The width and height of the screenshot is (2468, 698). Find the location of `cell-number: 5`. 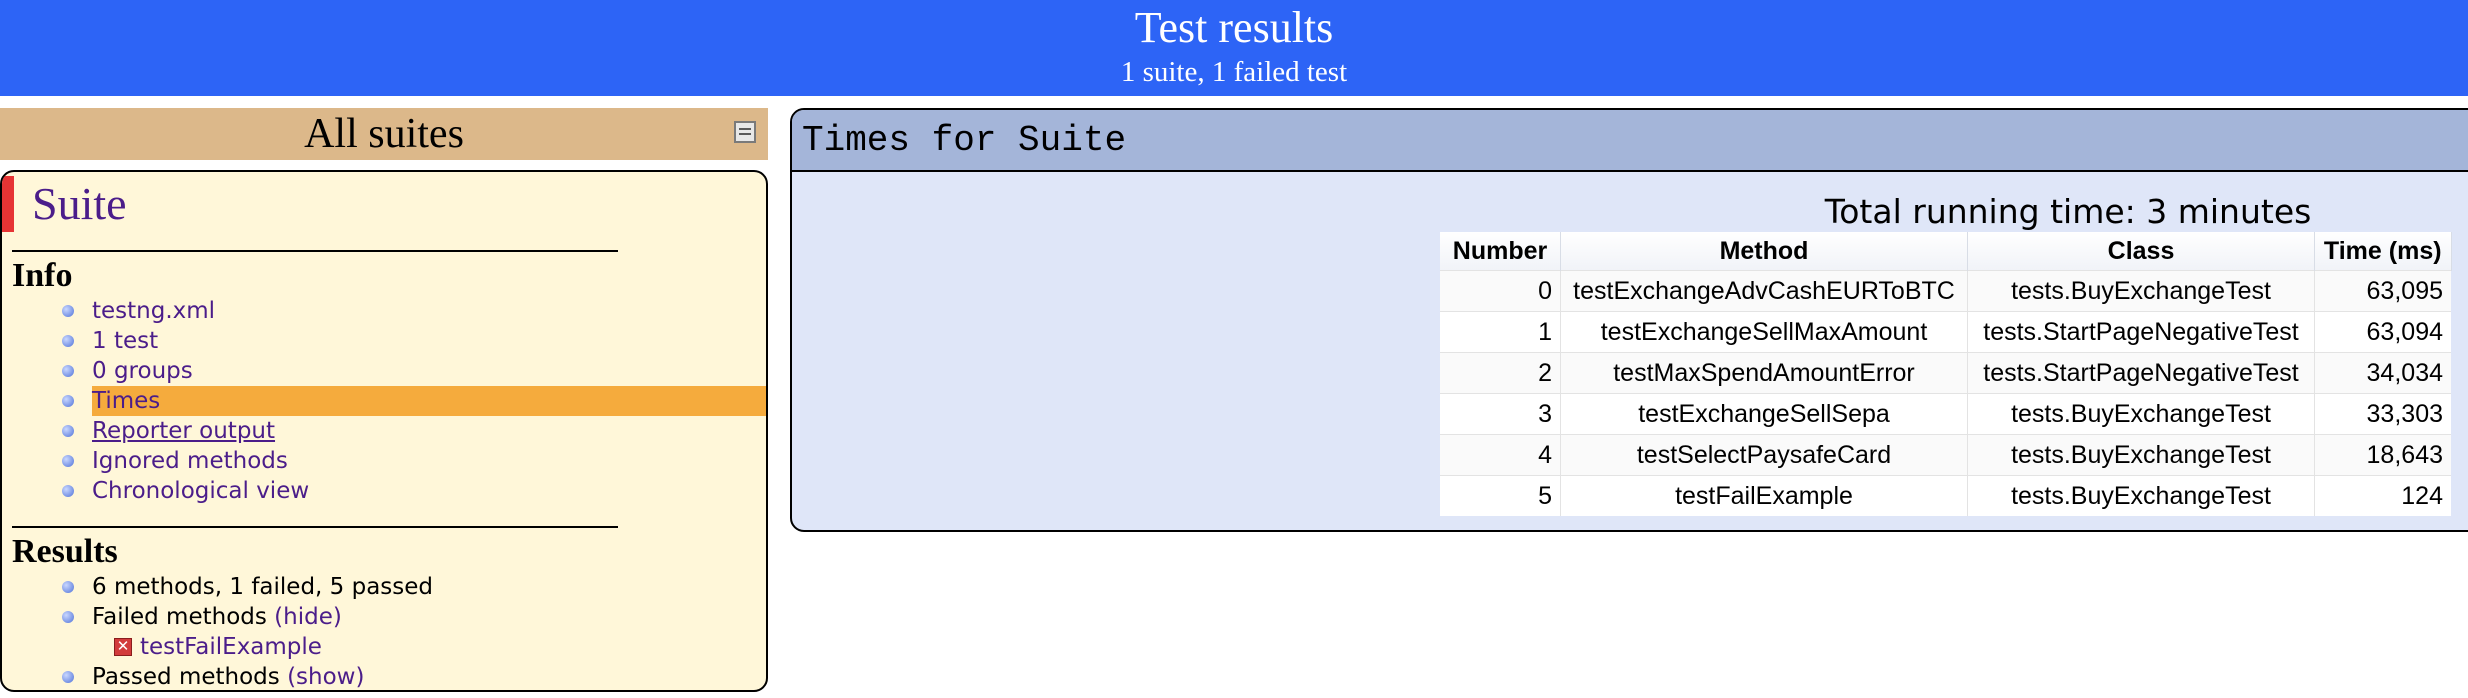

cell-number: 5 is located at coordinates (1500, 495).